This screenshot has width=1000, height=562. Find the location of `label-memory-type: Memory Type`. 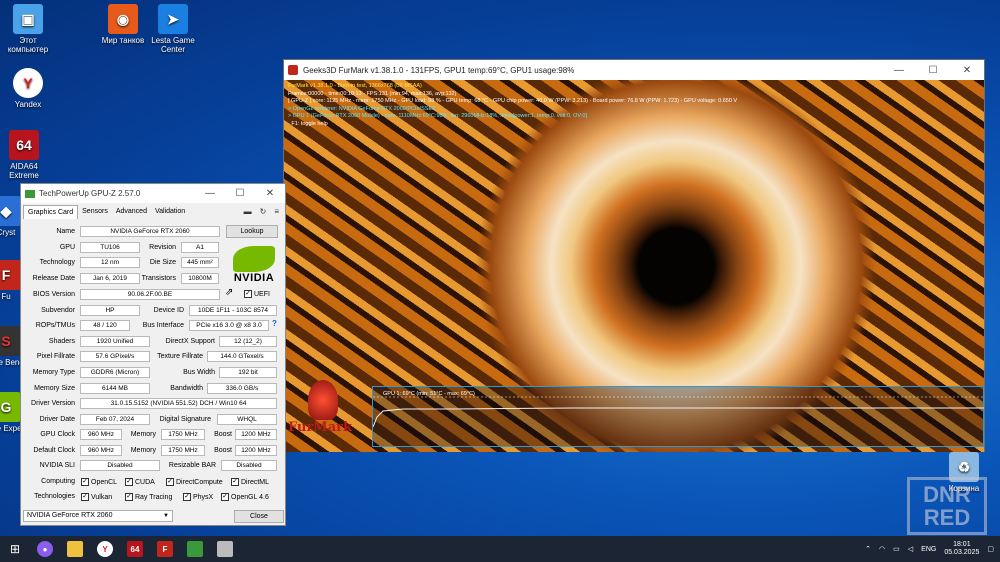

label-memory-type: Memory Type is located at coordinates (53, 372).